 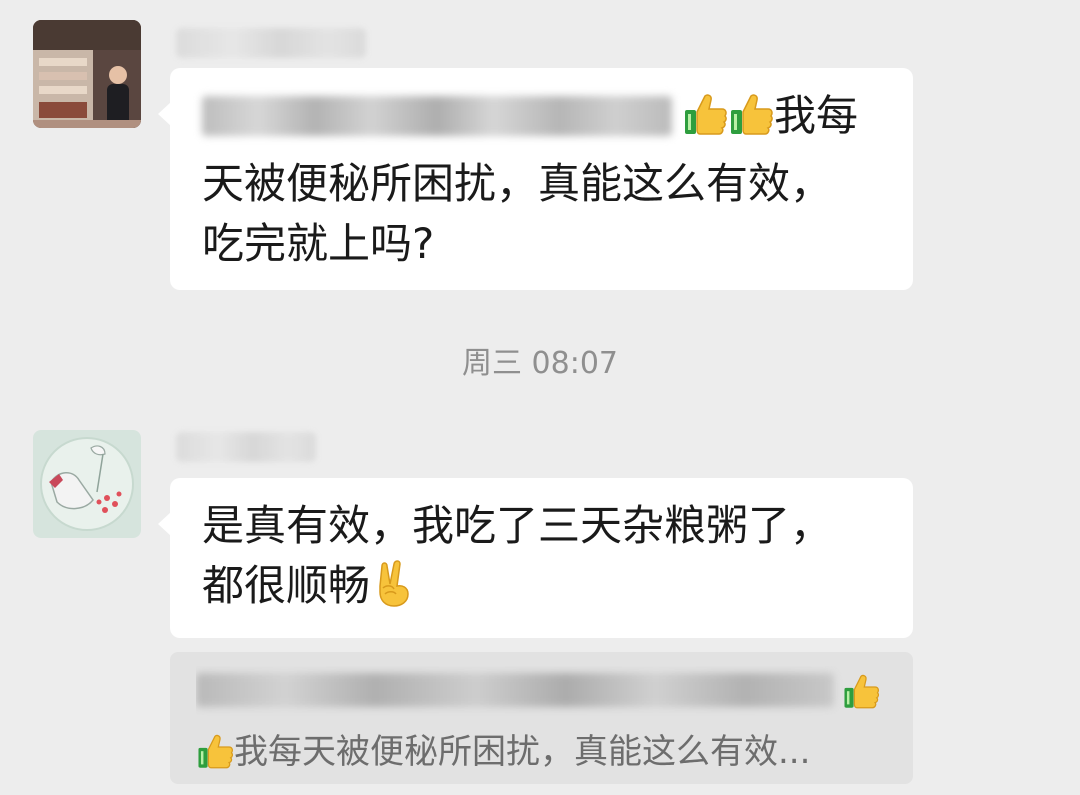 I want to click on message-text: 是真有效，我吃了三天杂粮粥了，, so click(x=517, y=525).